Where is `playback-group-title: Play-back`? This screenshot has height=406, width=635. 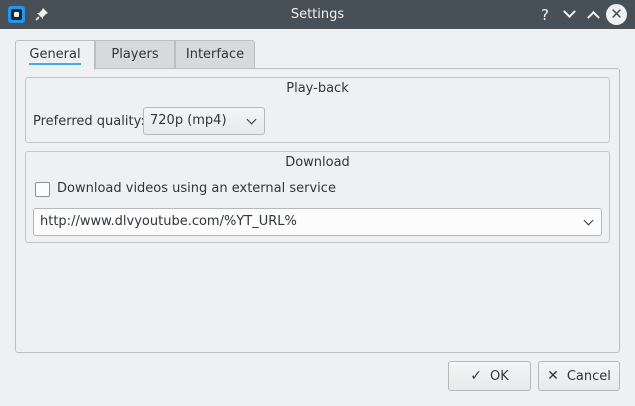
playback-group-title: Play-back is located at coordinates (317, 88).